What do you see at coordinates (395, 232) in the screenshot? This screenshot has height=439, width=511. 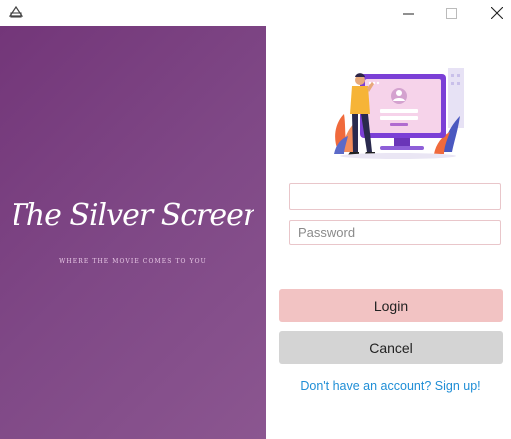 I see `password-field` at bounding box center [395, 232].